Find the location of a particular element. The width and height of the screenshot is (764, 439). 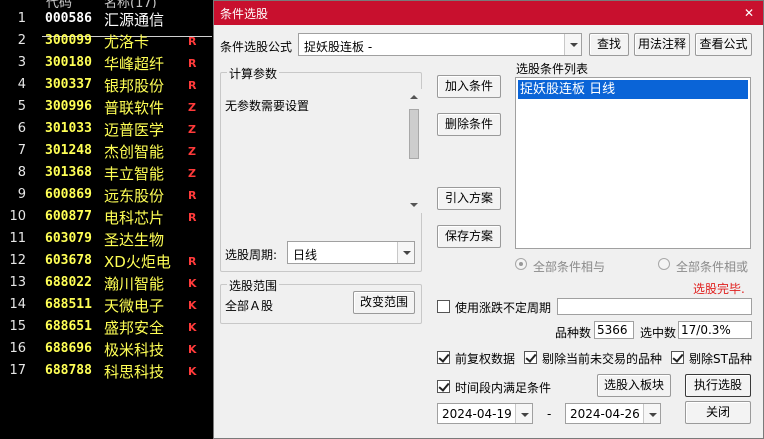

table-row: 4 300337 银邦股份 R is located at coordinates (107, 85).